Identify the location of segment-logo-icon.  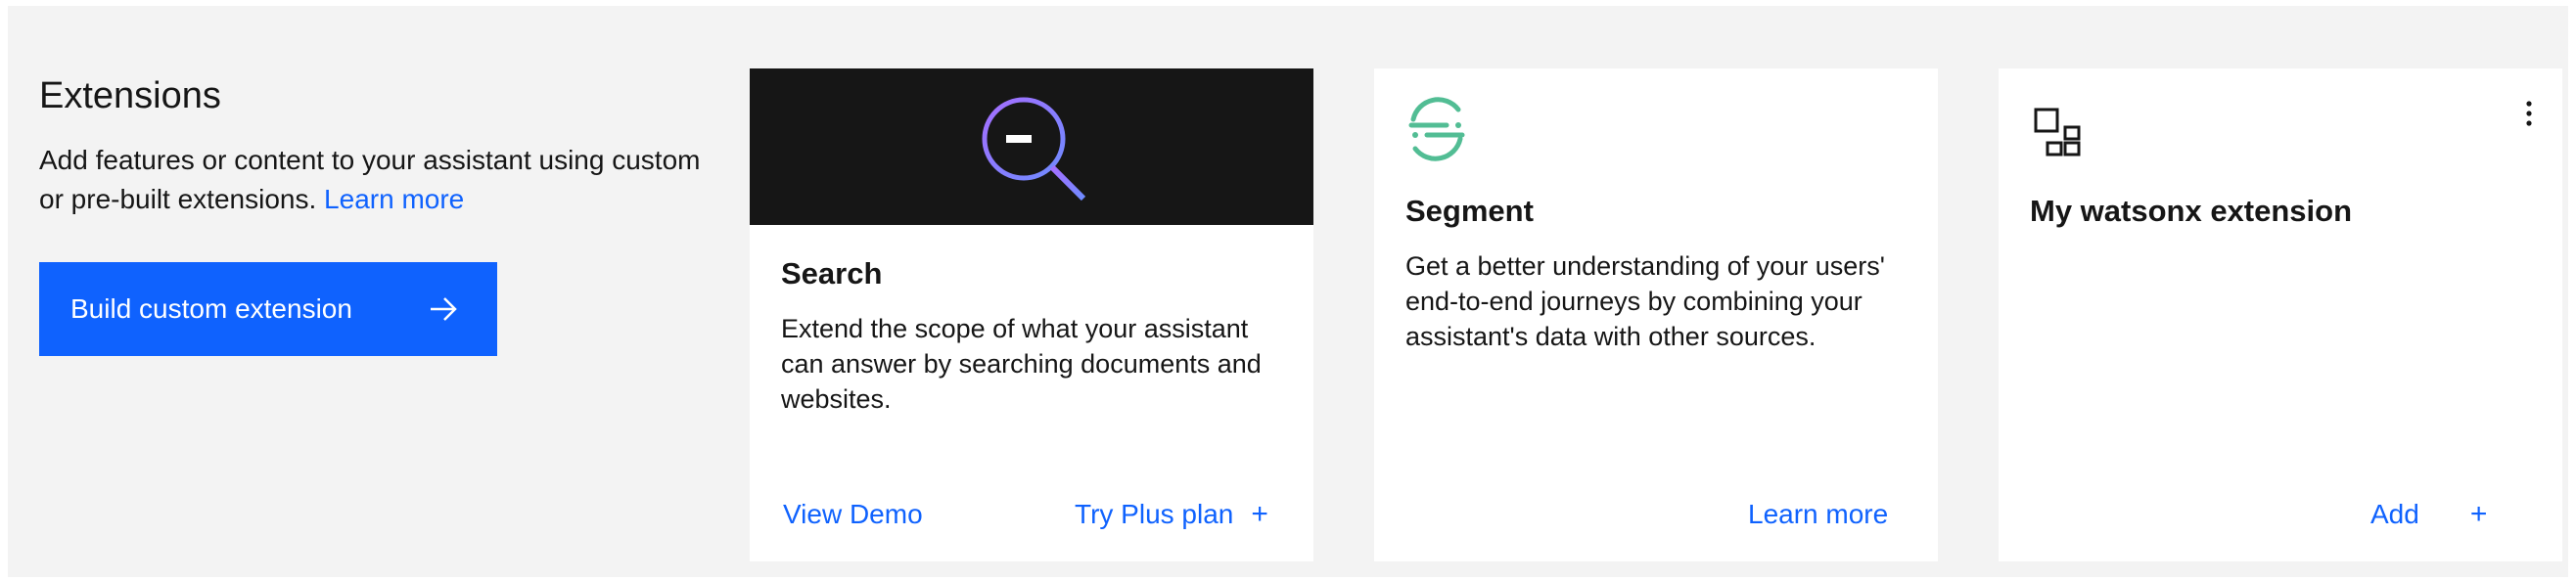
(1436, 129).